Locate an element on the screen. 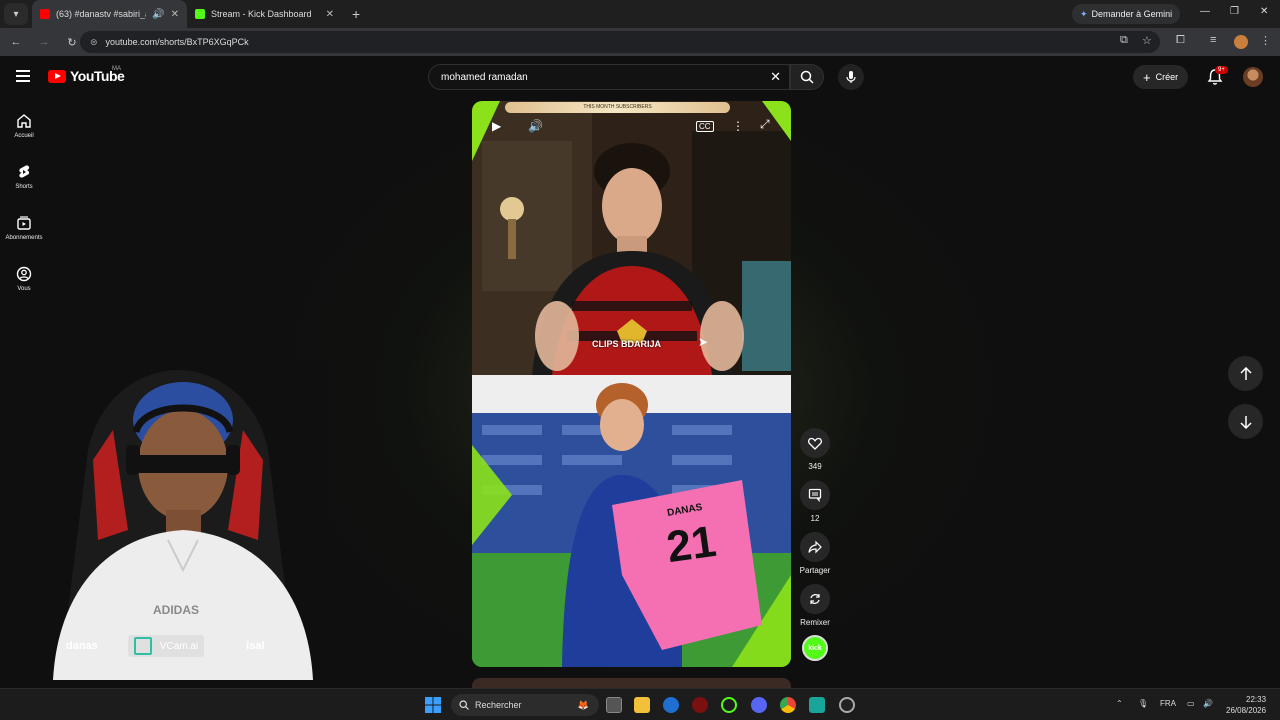 The image size is (1280, 720). url-text: youtube.com/shorts/BxTP6XGqPCk is located at coordinates (177, 42).